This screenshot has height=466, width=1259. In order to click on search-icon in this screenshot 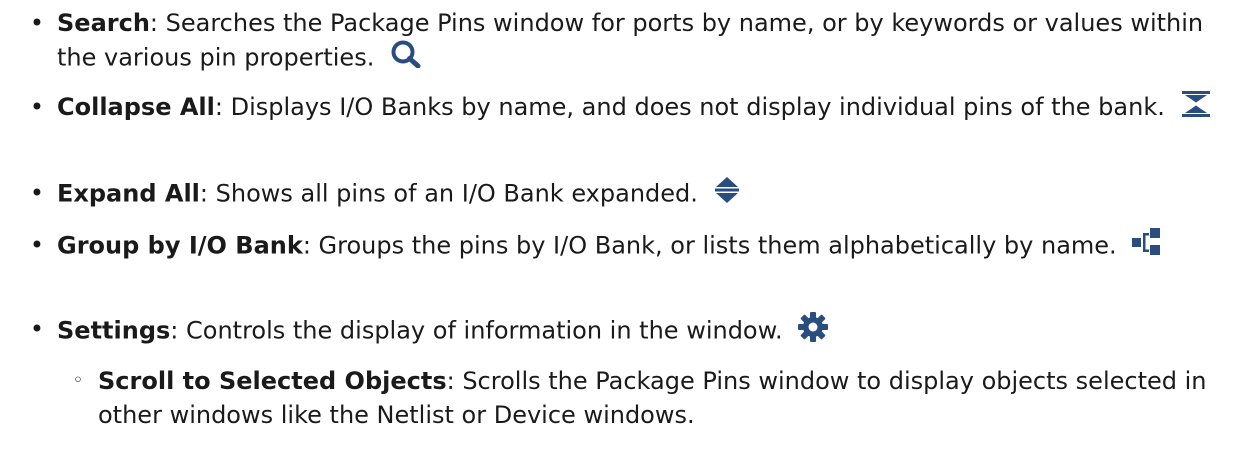, I will do `click(406, 58)`.